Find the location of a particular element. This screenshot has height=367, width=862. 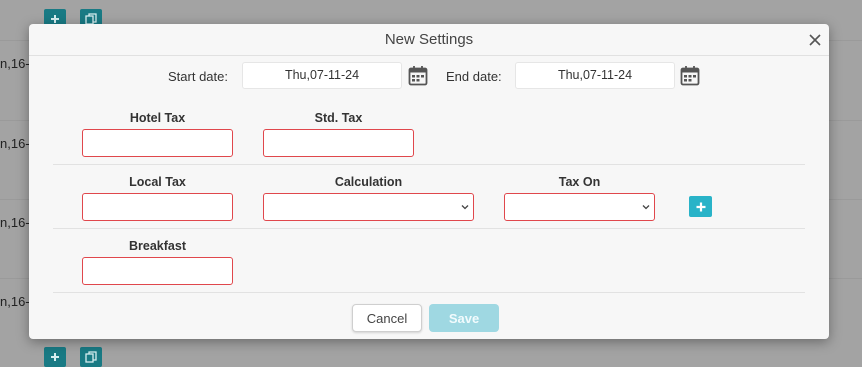

local-tax-label: Local Tax is located at coordinates (157, 182).